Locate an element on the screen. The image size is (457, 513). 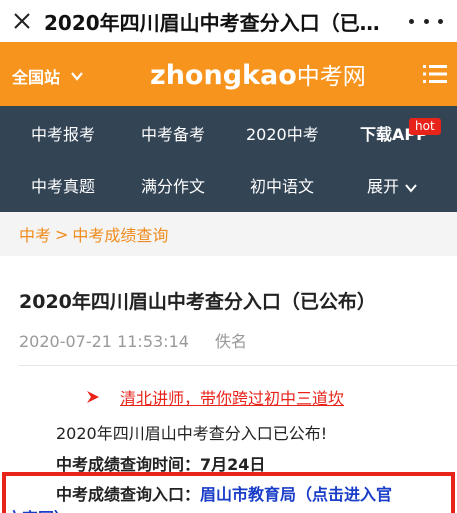
article-date: 2020-07-21 11:53:14 is located at coordinates (104, 341).